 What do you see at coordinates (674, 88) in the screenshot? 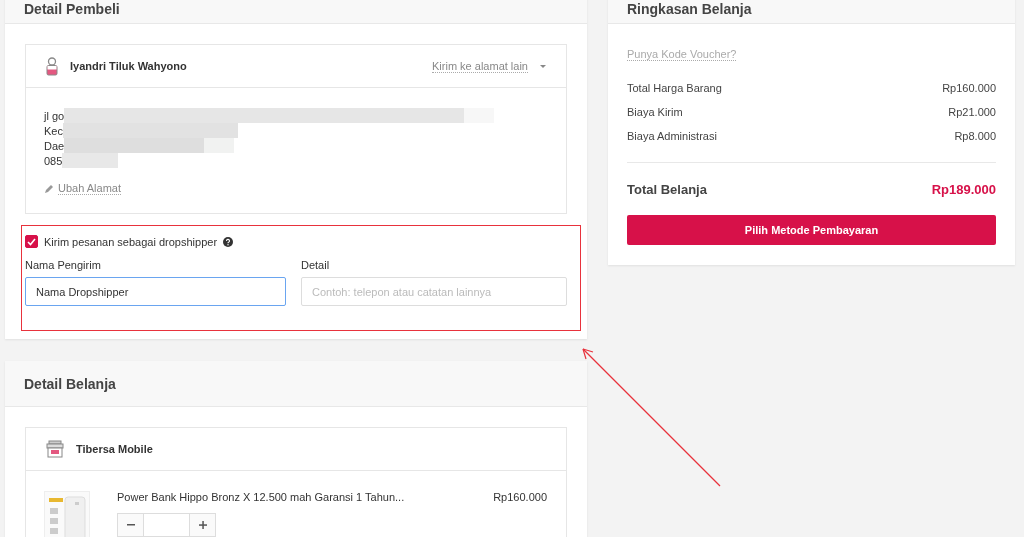
I see `summary-label: Total Harga Barang` at bounding box center [674, 88].